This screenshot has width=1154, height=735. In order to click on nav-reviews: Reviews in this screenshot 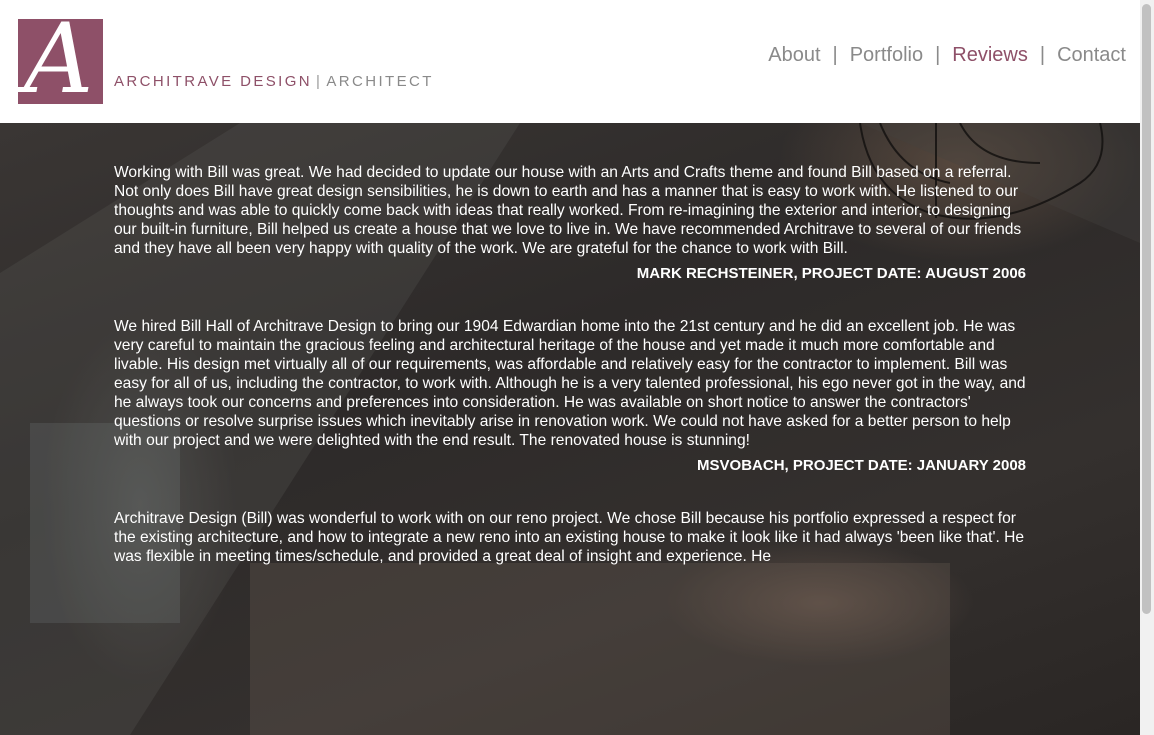, I will do `click(990, 55)`.